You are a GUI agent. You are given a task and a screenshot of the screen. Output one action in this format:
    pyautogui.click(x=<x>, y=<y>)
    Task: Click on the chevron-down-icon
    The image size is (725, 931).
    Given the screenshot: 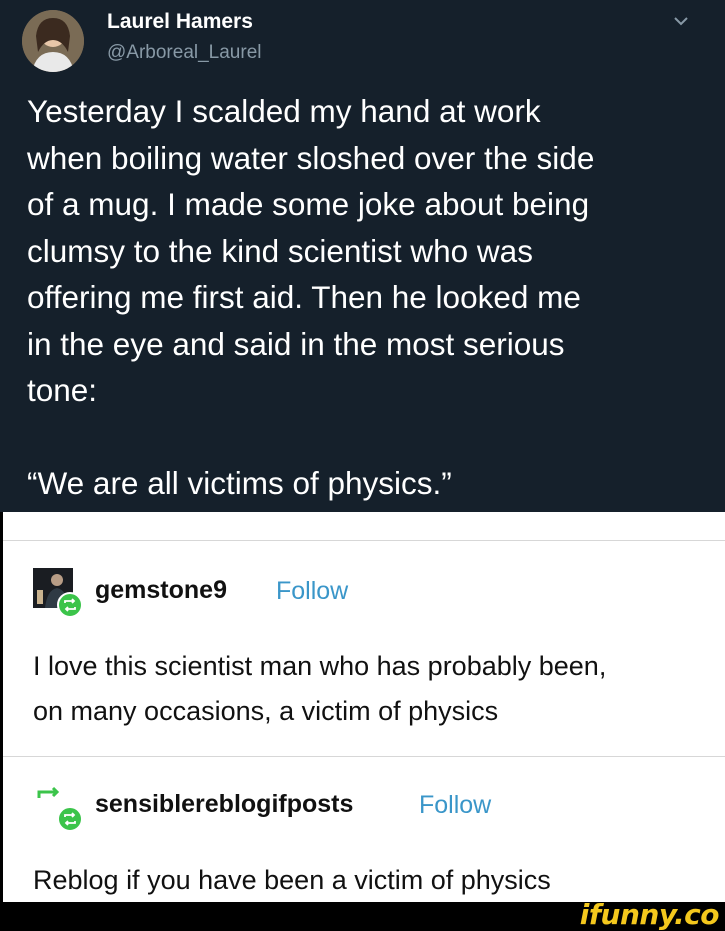 What is the action you would take?
    pyautogui.click(x=681, y=21)
    